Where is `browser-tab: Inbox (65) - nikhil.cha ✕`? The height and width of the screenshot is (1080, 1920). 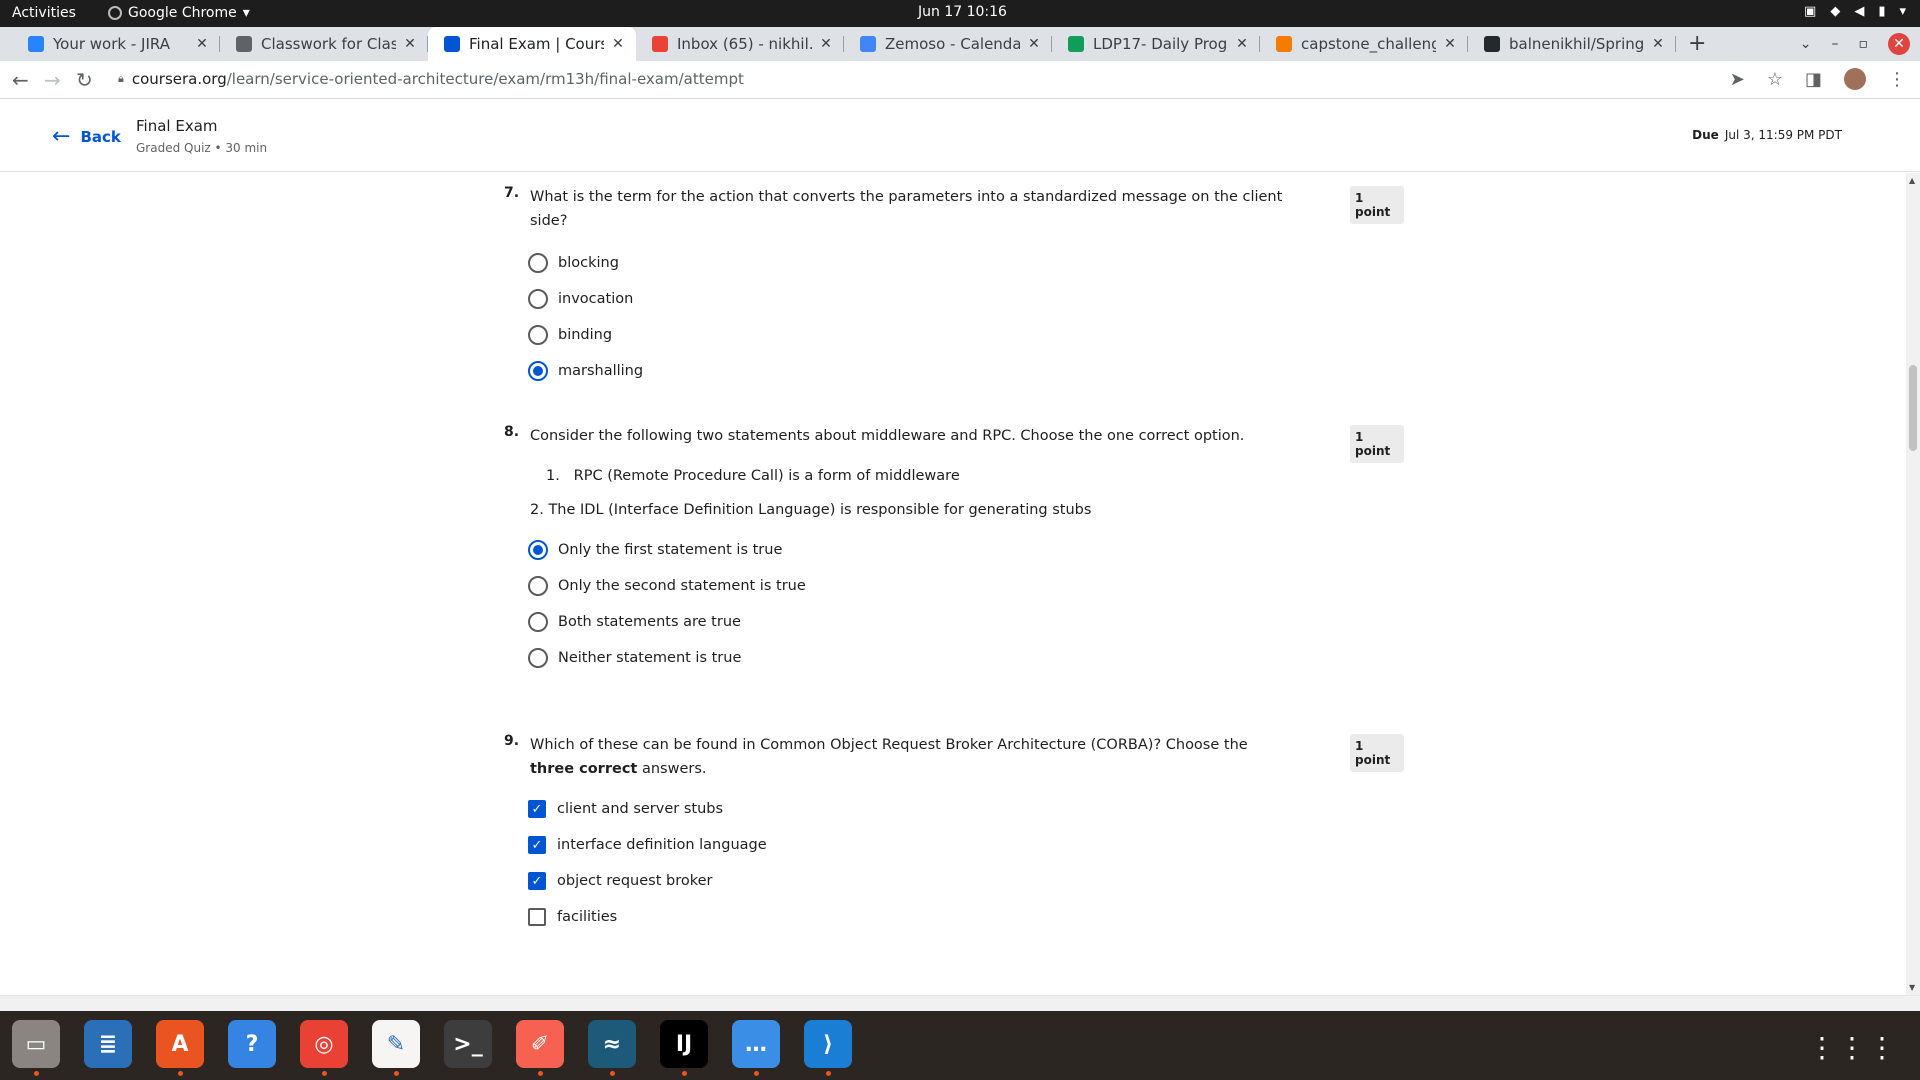
browser-tab: Inbox (65) - nikhil.cha ✕ is located at coordinates (740, 44).